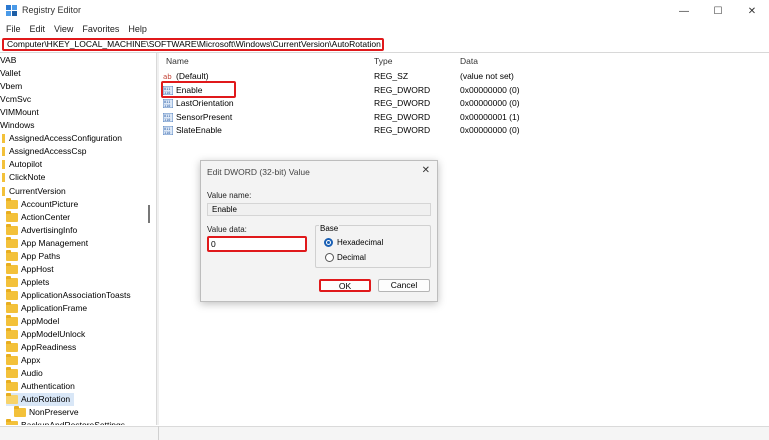 The image size is (769, 440). Describe the element at coordinates (149, 214) in the screenshot. I see `tree-scrollbar-thumb` at that location.